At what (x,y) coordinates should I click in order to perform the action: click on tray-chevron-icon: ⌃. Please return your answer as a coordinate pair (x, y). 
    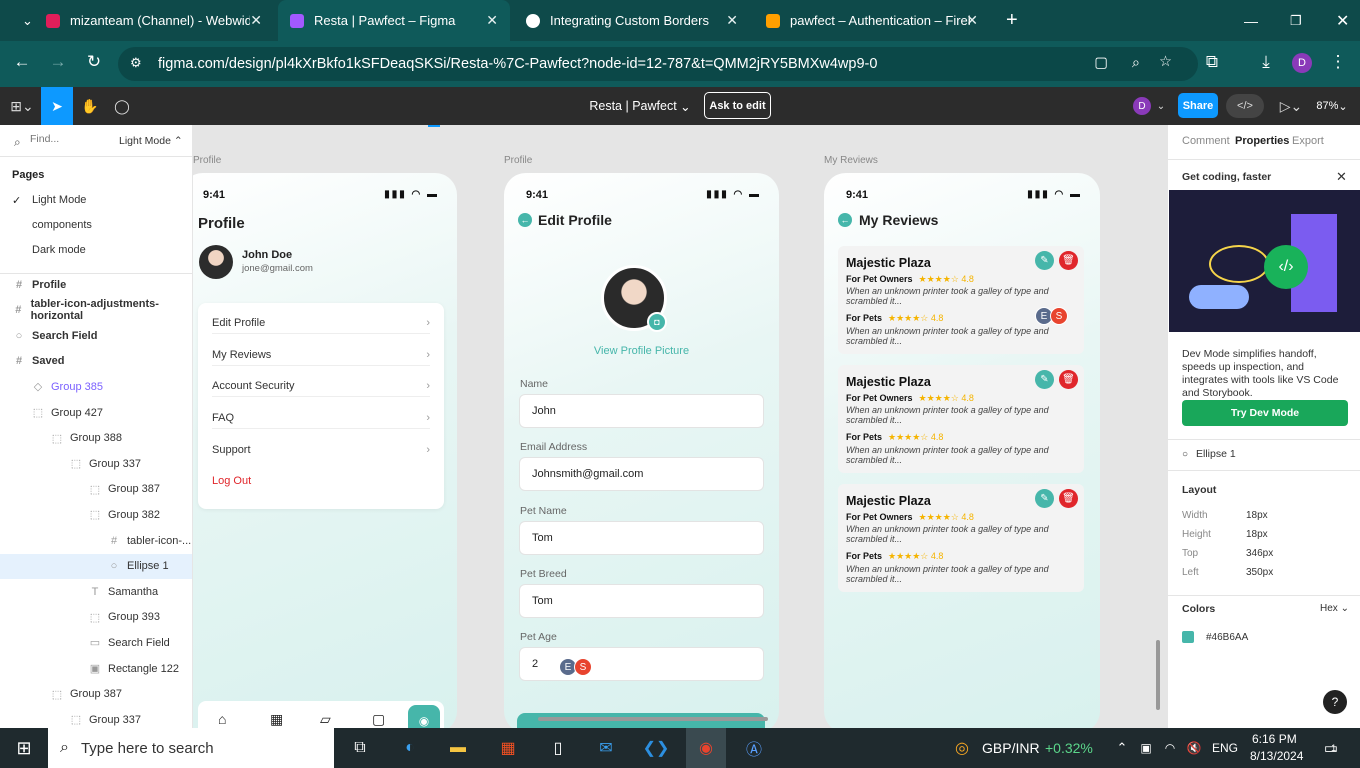
    Looking at the image, I should click on (1122, 748).